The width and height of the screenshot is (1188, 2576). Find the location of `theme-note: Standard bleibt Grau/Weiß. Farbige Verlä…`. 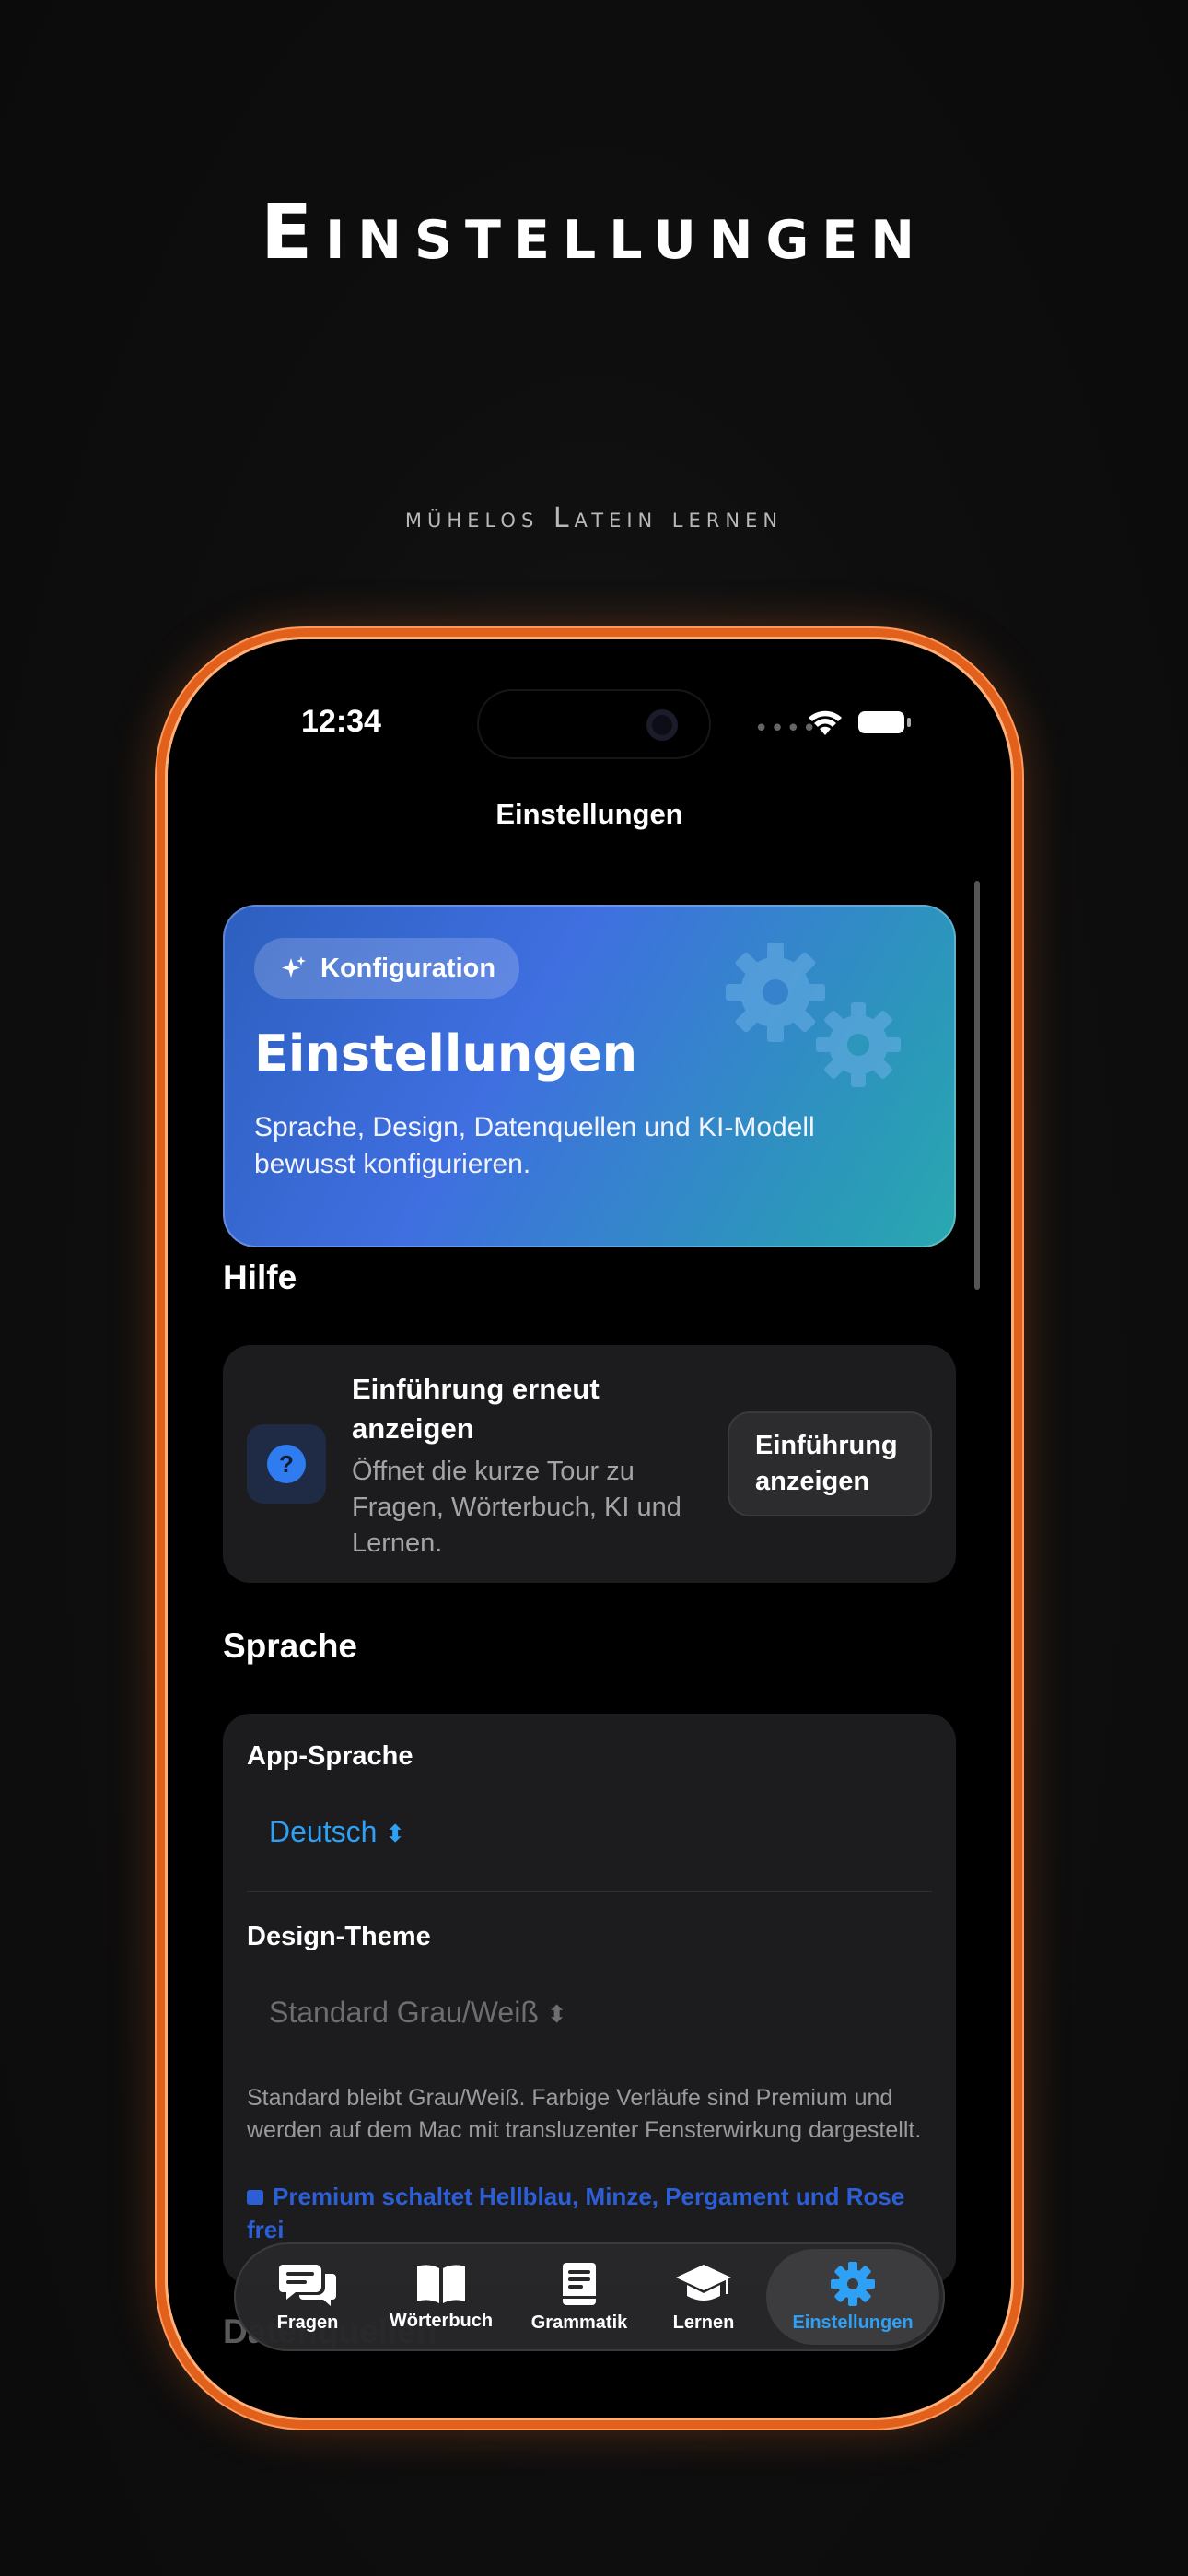

theme-note: Standard bleibt Grau/Weiß. Farbige Verlä… is located at coordinates (584, 2114).